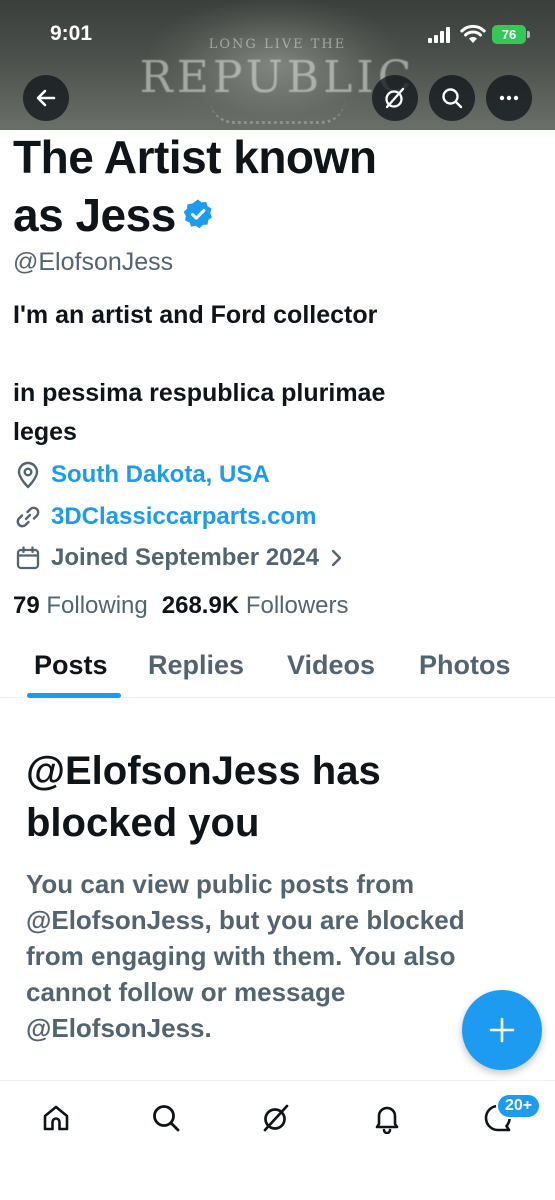 The image size is (555, 1200). Describe the element at coordinates (220, 884) in the screenshot. I see `blocked-body-line1: You can view public posts from` at that location.